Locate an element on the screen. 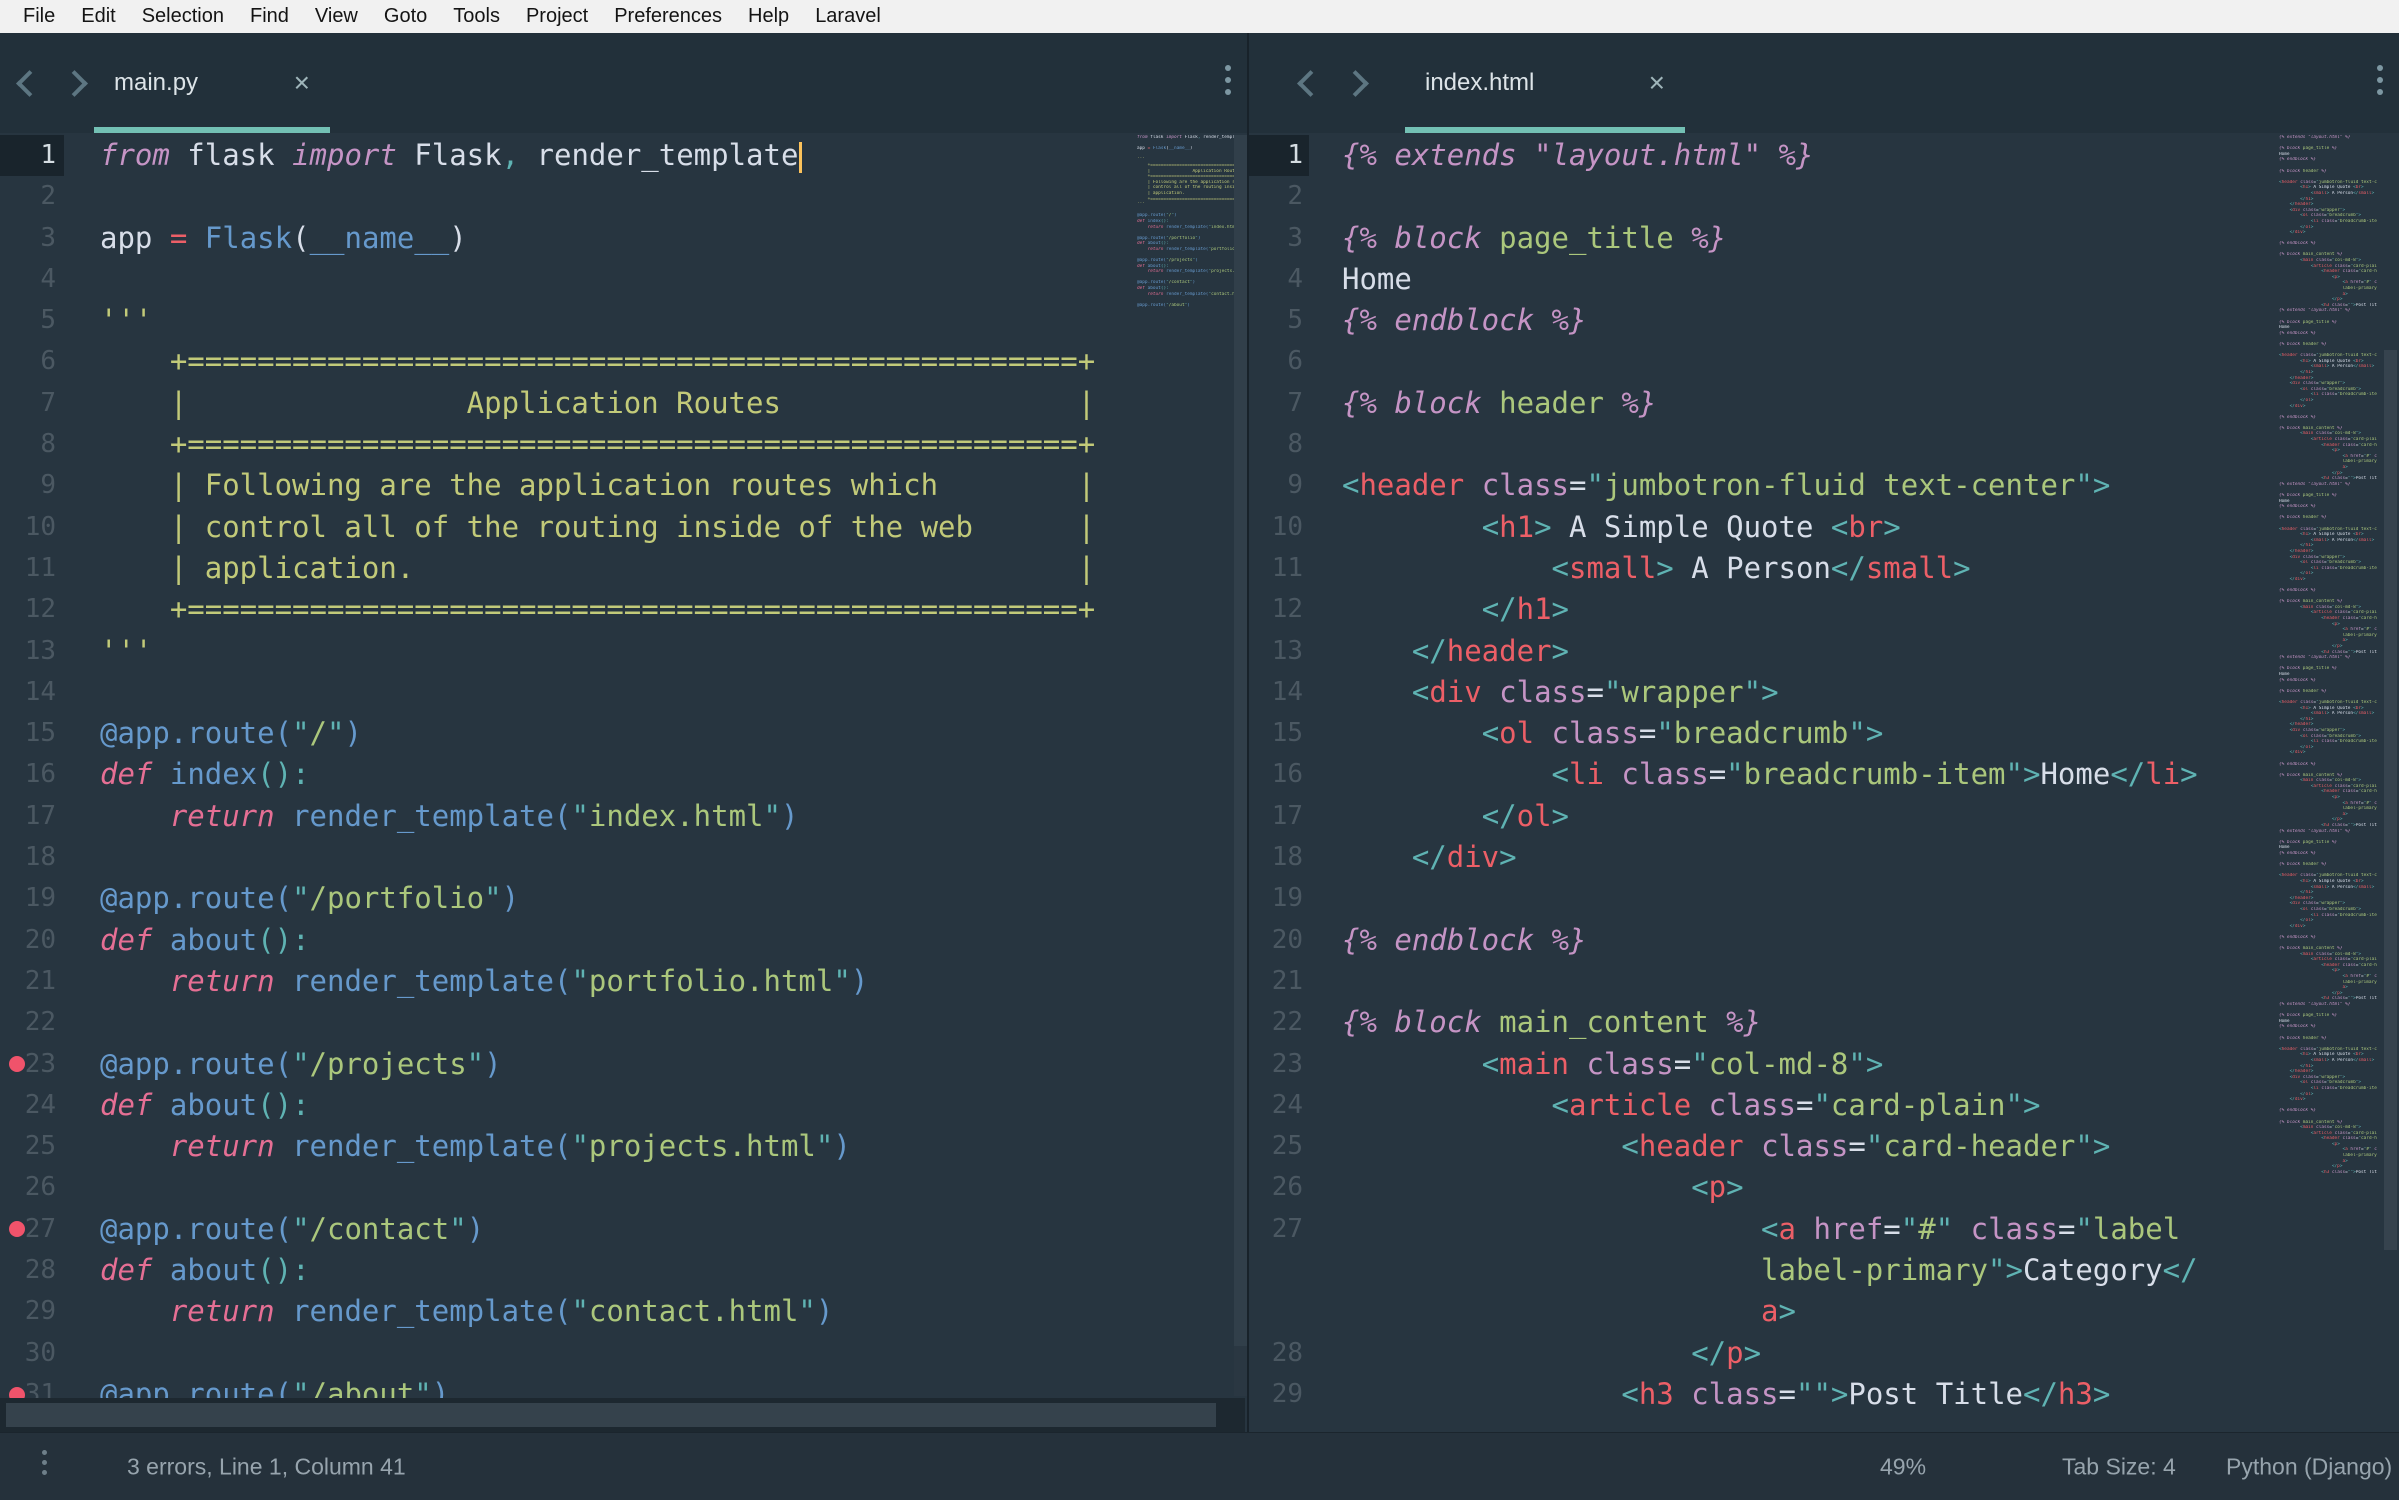 The height and width of the screenshot is (1500, 2399). code-text: <article class="card-plain"> is located at coordinates (1796, 1104).